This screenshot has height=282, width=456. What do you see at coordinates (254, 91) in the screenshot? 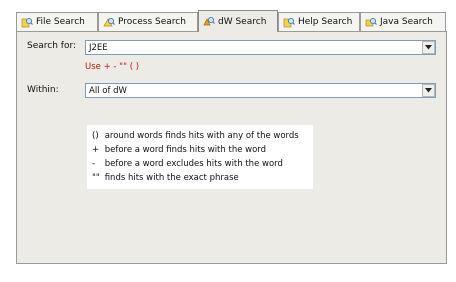
I see `within-value: All of dW` at bounding box center [254, 91].